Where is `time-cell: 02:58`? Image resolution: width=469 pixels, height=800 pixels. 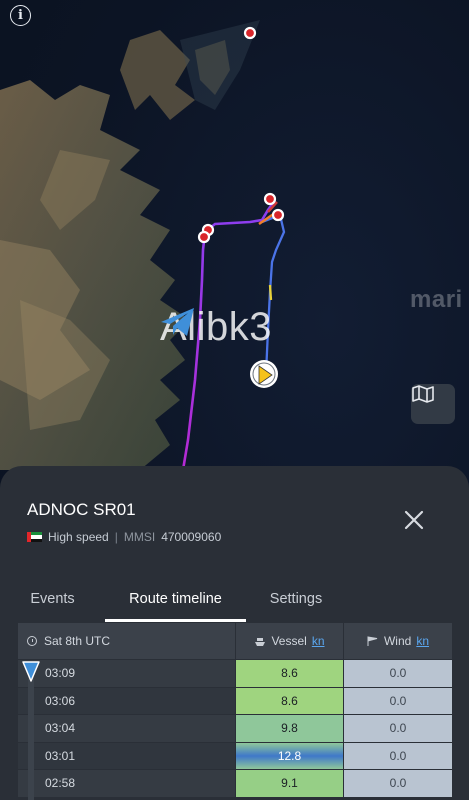
time-cell: 02:58 is located at coordinates (126, 783).